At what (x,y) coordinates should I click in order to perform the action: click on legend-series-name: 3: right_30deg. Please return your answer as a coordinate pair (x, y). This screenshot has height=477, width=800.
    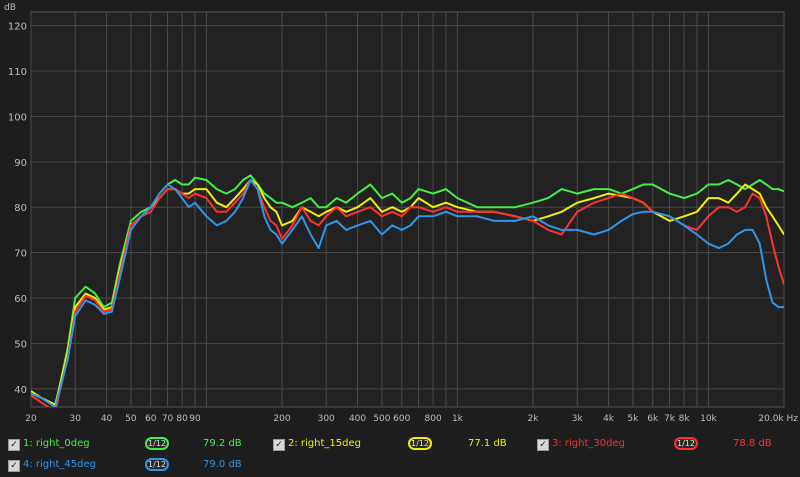
    Looking at the image, I should click on (588, 443).